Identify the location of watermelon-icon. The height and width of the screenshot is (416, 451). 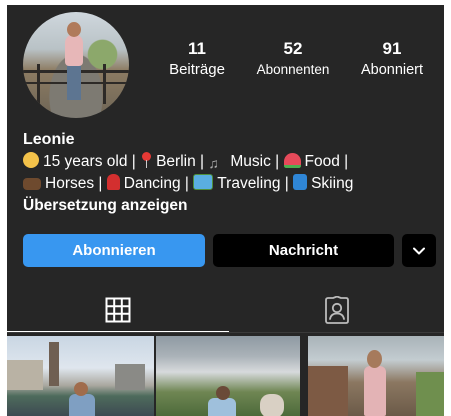
(292, 160).